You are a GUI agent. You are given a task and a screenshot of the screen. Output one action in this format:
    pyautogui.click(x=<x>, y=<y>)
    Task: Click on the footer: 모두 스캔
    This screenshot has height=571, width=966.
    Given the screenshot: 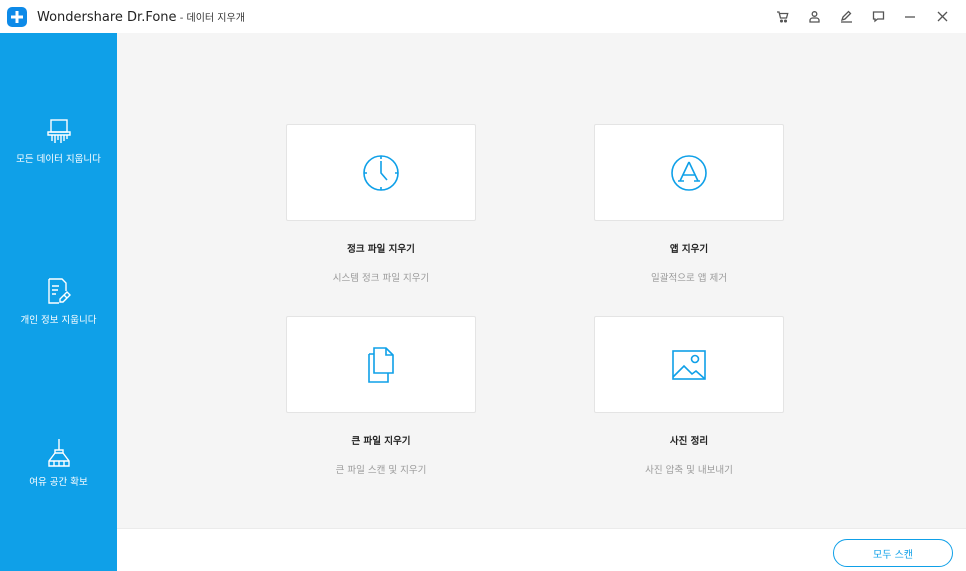 What is the action you would take?
    pyautogui.click(x=541, y=549)
    